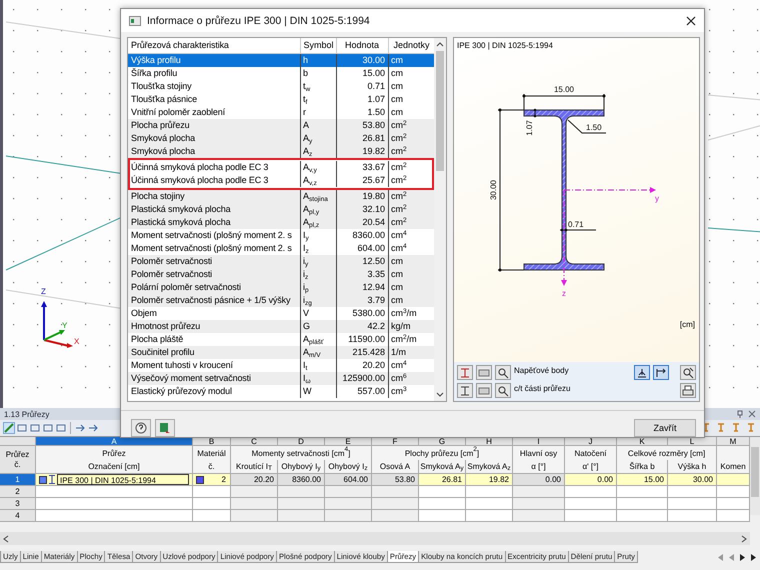 This screenshot has width=760, height=570. Describe the element at coordinates (440, 44) in the screenshot. I see `scroll-up-icon` at that location.